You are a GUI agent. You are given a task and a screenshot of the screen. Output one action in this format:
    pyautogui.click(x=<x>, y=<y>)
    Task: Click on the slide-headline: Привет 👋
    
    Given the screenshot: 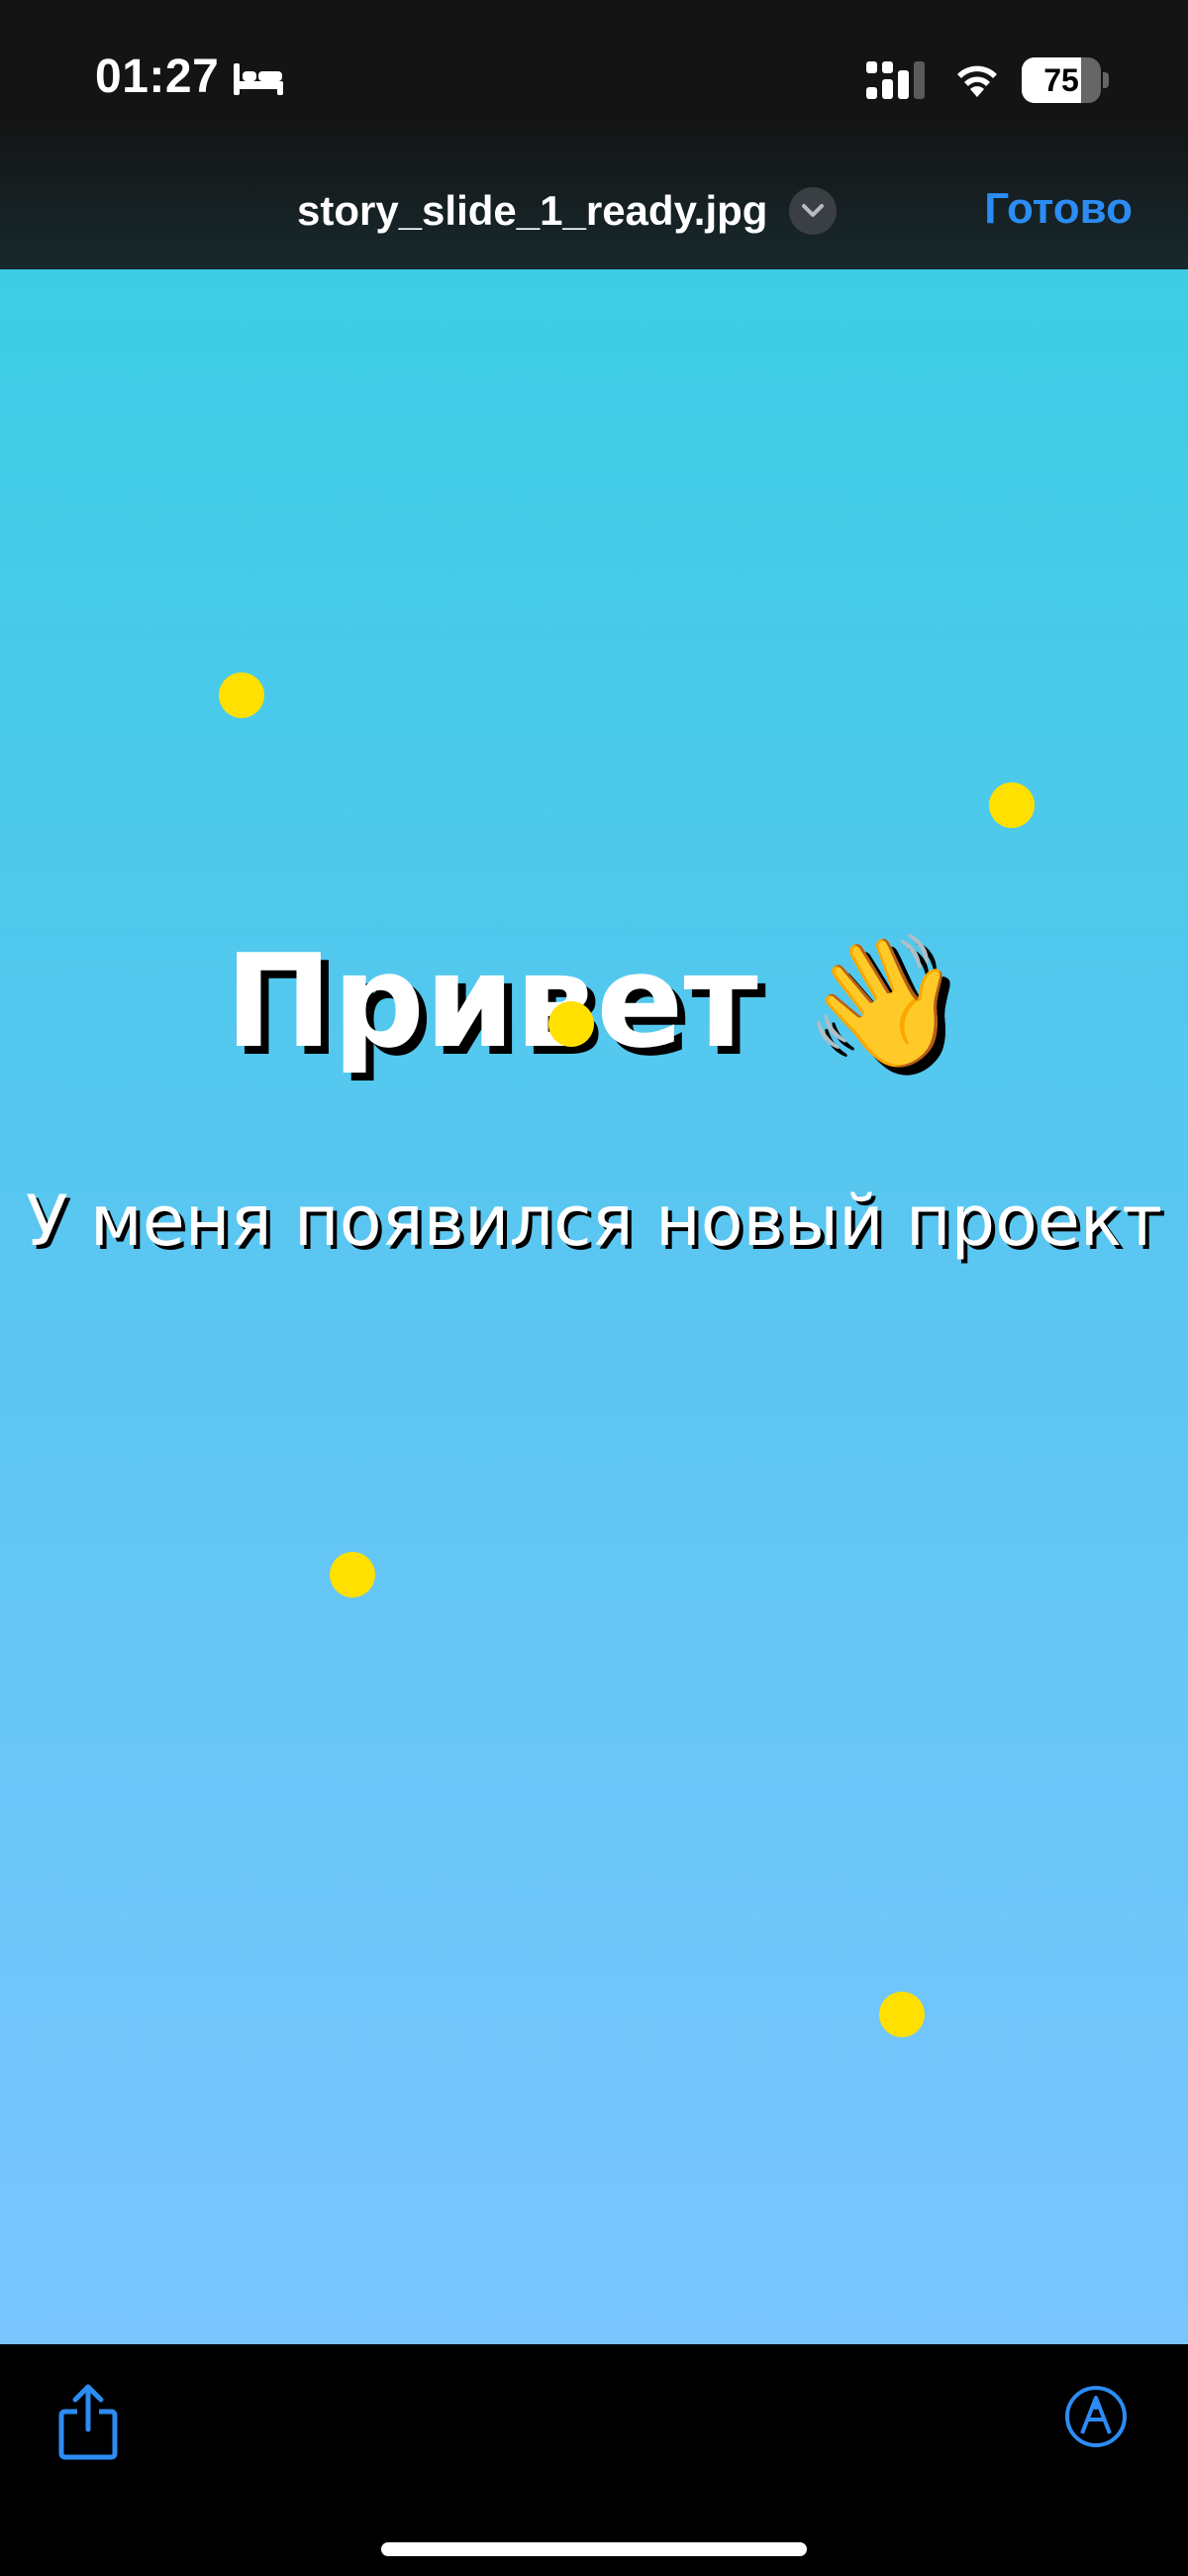 What is the action you would take?
    pyautogui.click(x=594, y=1001)
    